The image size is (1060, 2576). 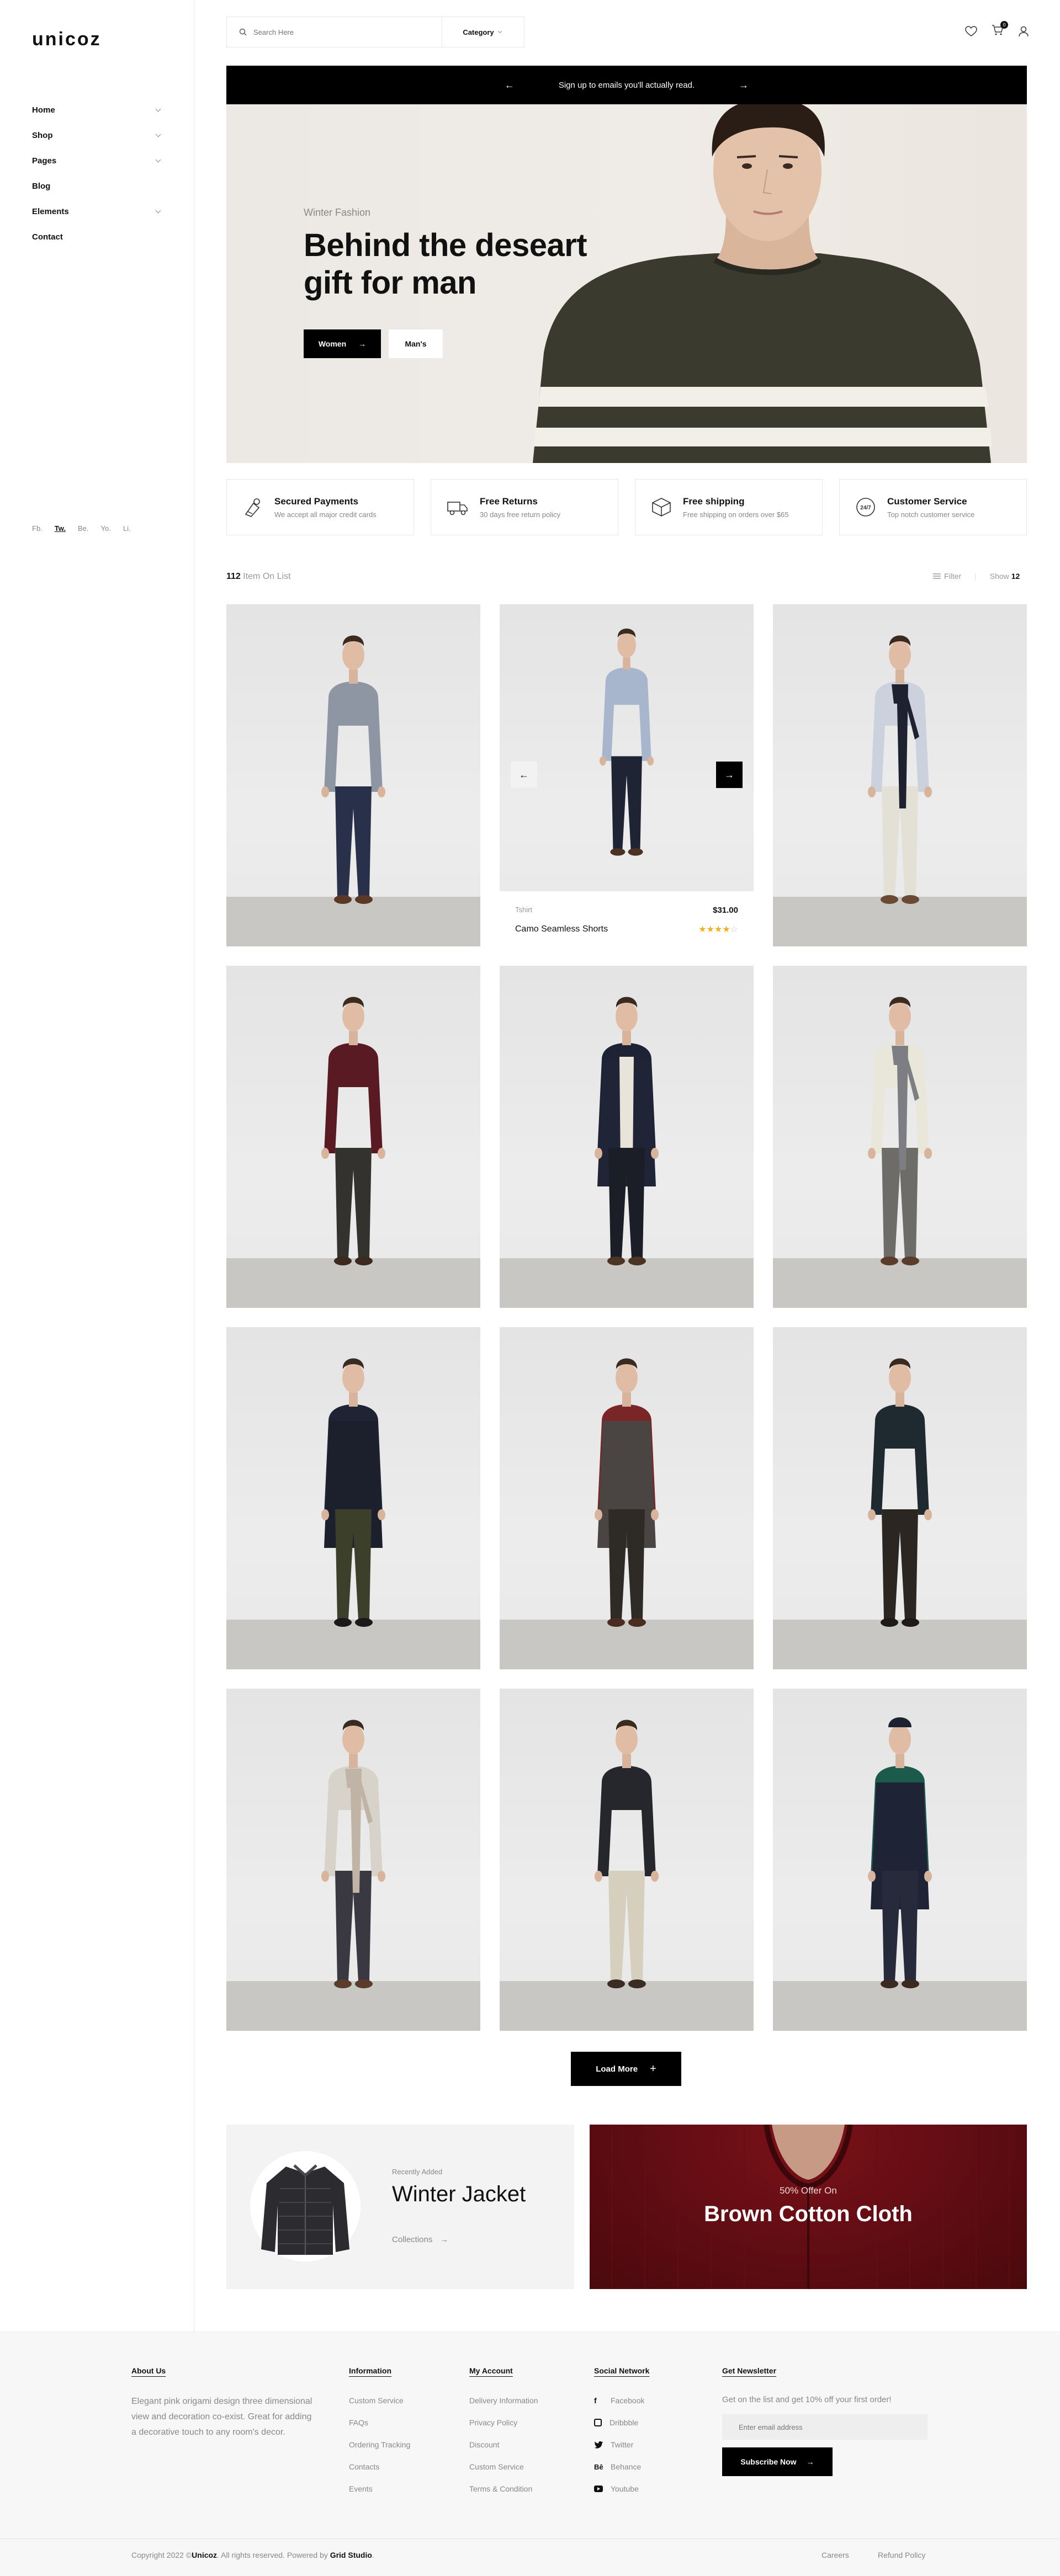 What do you see at coordinates (504, 2489) in the screenshot?
I see `footer-link: Terms & Condition` at bounding box center [504, 2489].